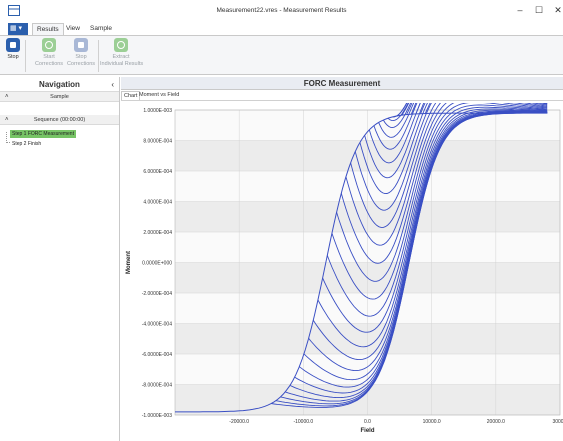 Image resolution: width=563 pixels, height=441 pixels. Describe the element at coordinates (49, 45) in the screenshot. I see `start-corrections-icon` at that location.